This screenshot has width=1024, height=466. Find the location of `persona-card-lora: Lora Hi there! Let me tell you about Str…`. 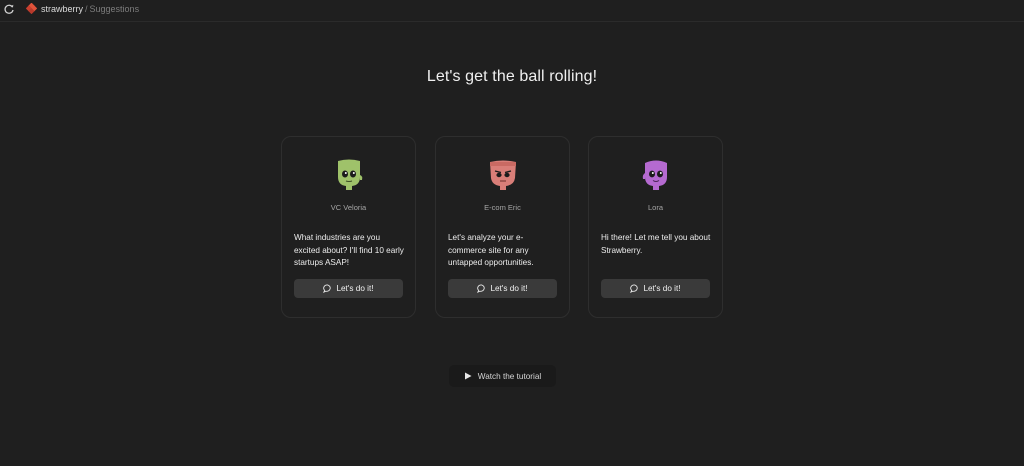

persona-card-lora: Lora Hi there! Let me tell you about Str… is located at coordinates (655, 227).